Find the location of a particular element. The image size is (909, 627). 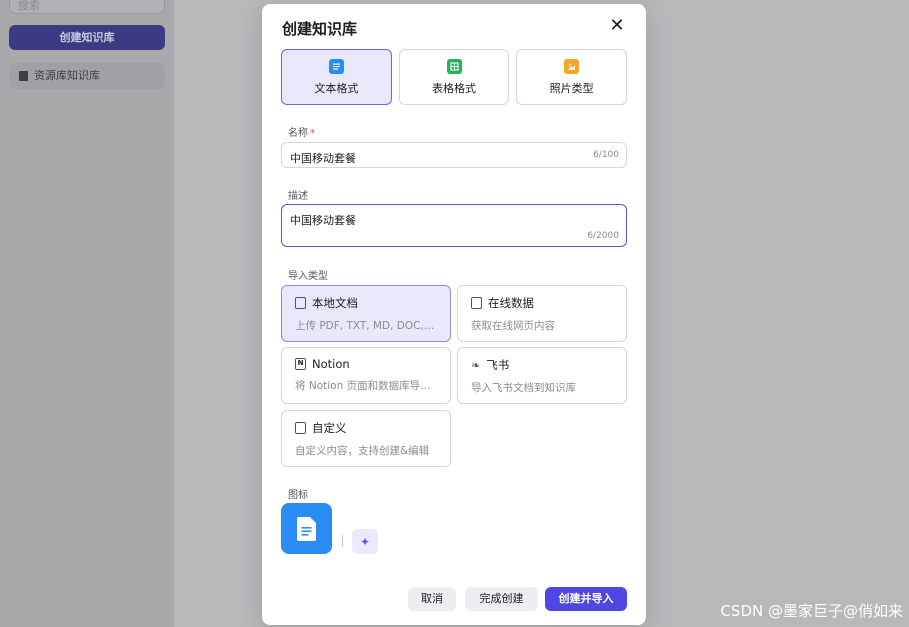

web-page-icon is located at coordinates (476, 303).